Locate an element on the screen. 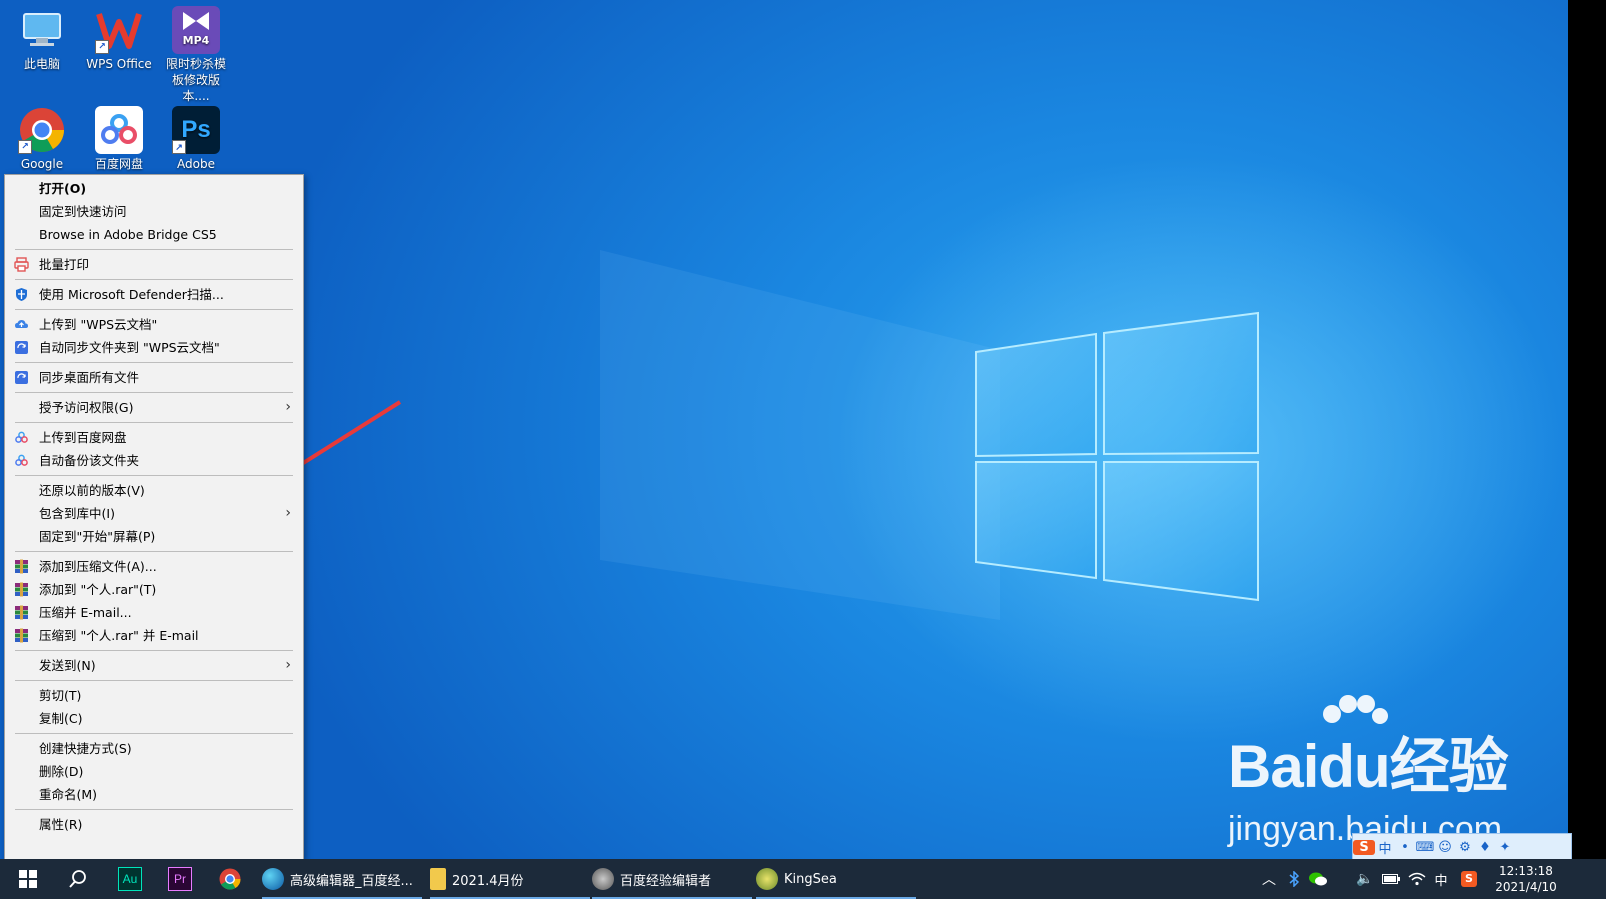 Image resolution: width=1606 pixels, height=899 pixels. taskbar-app-baidu-editor: 百度经验编辑者 is located at coordinates (672, 879).